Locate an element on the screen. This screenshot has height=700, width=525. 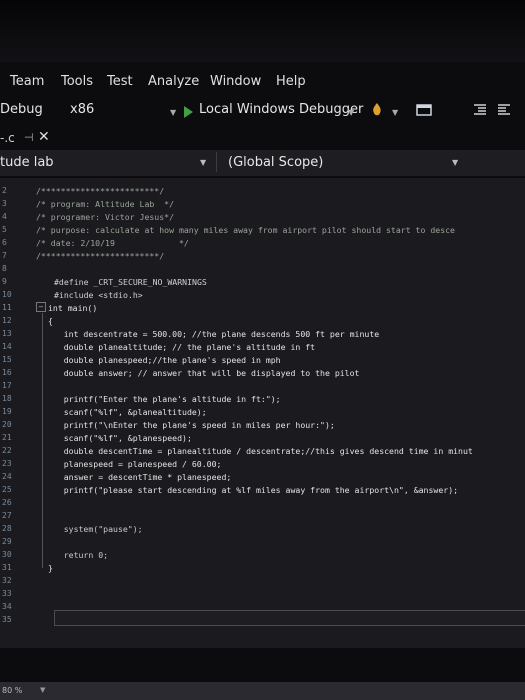
line-number: 20 is located at coordinates (7, 424).